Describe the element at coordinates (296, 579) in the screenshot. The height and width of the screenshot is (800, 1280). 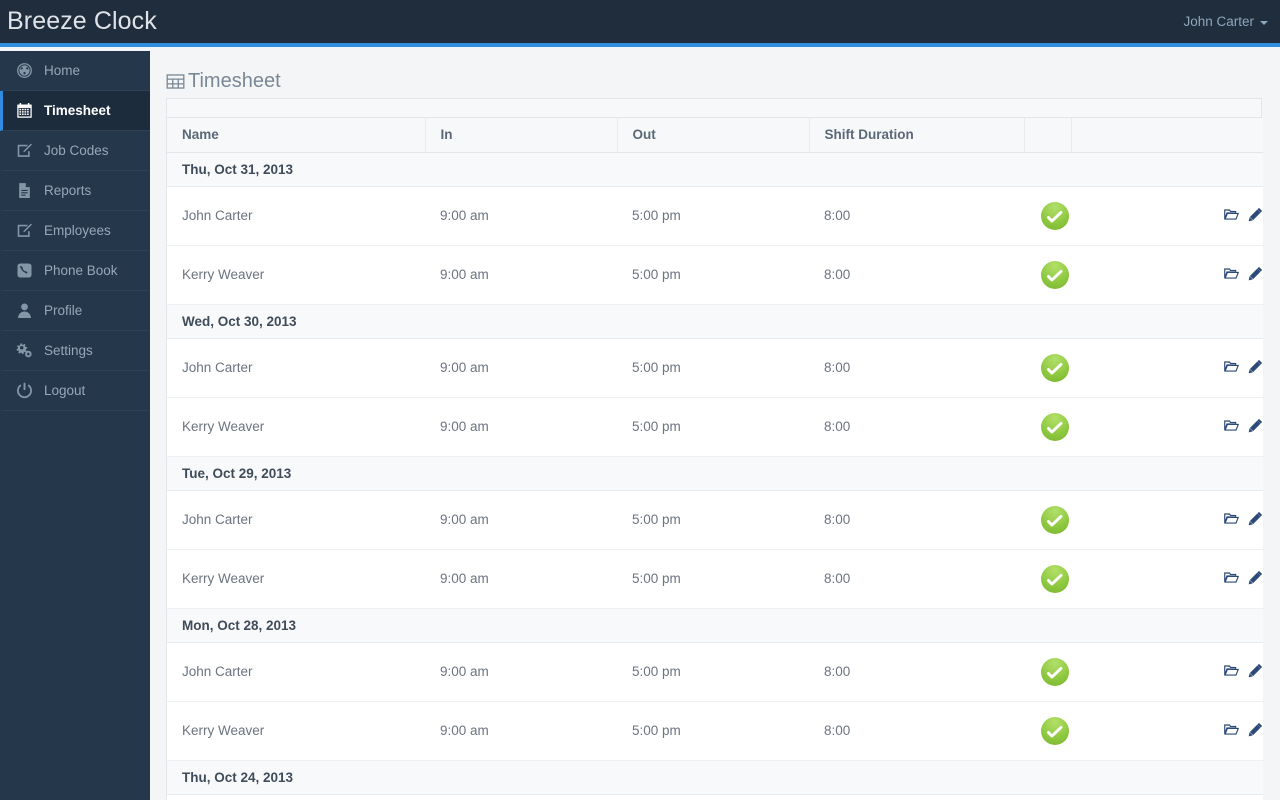
I see `cell-name: Kerry Weaver` at that location.